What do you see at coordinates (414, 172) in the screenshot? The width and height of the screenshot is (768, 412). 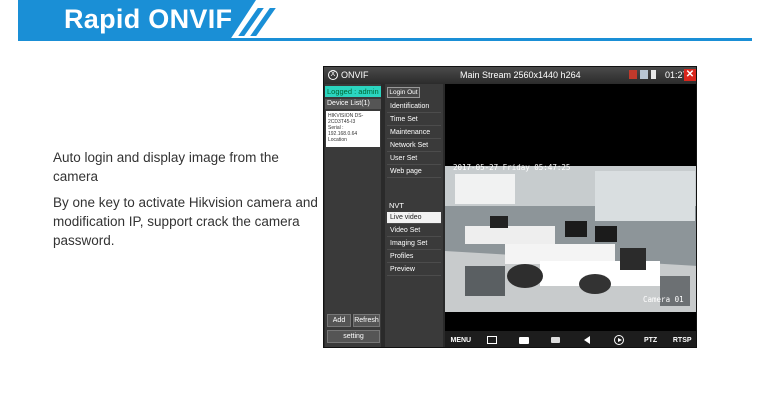 I see `menu-item-web-page: Web page` at bounding box center [414, 172].